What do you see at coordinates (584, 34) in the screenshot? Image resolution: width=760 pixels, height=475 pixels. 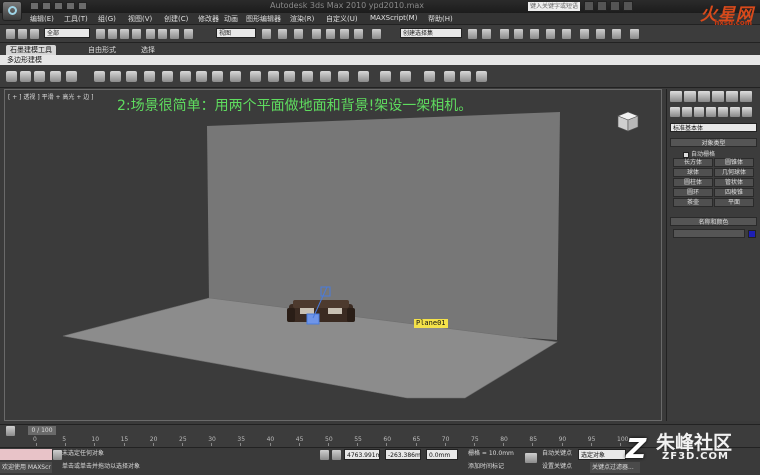 I see `render-setup-icon` at bounding box center [584, 34].